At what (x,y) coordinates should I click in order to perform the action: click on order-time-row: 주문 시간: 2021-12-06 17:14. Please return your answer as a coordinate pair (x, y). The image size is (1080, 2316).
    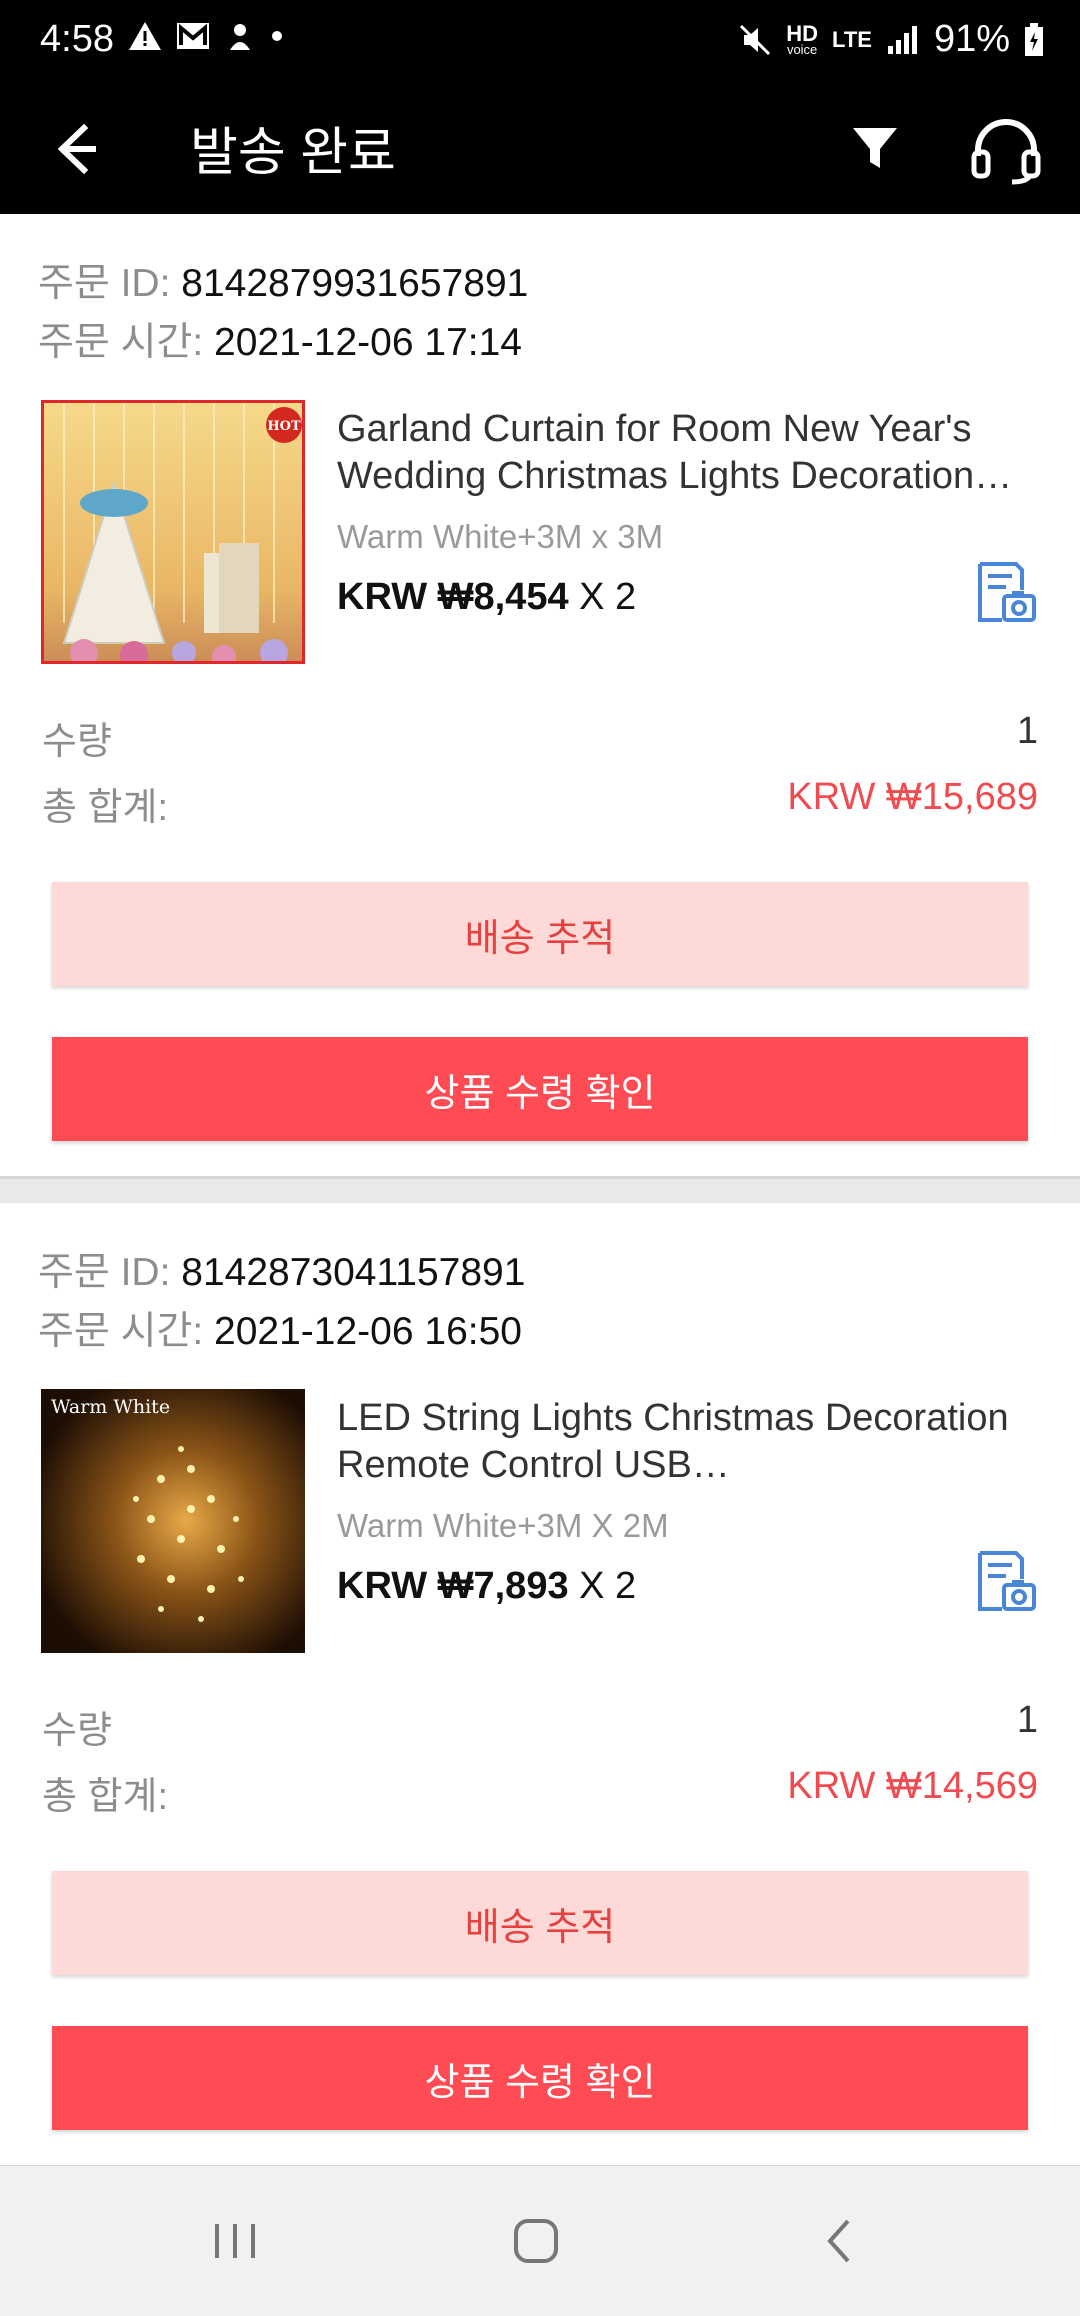
    Looking at the image, I should click on (280, 339).